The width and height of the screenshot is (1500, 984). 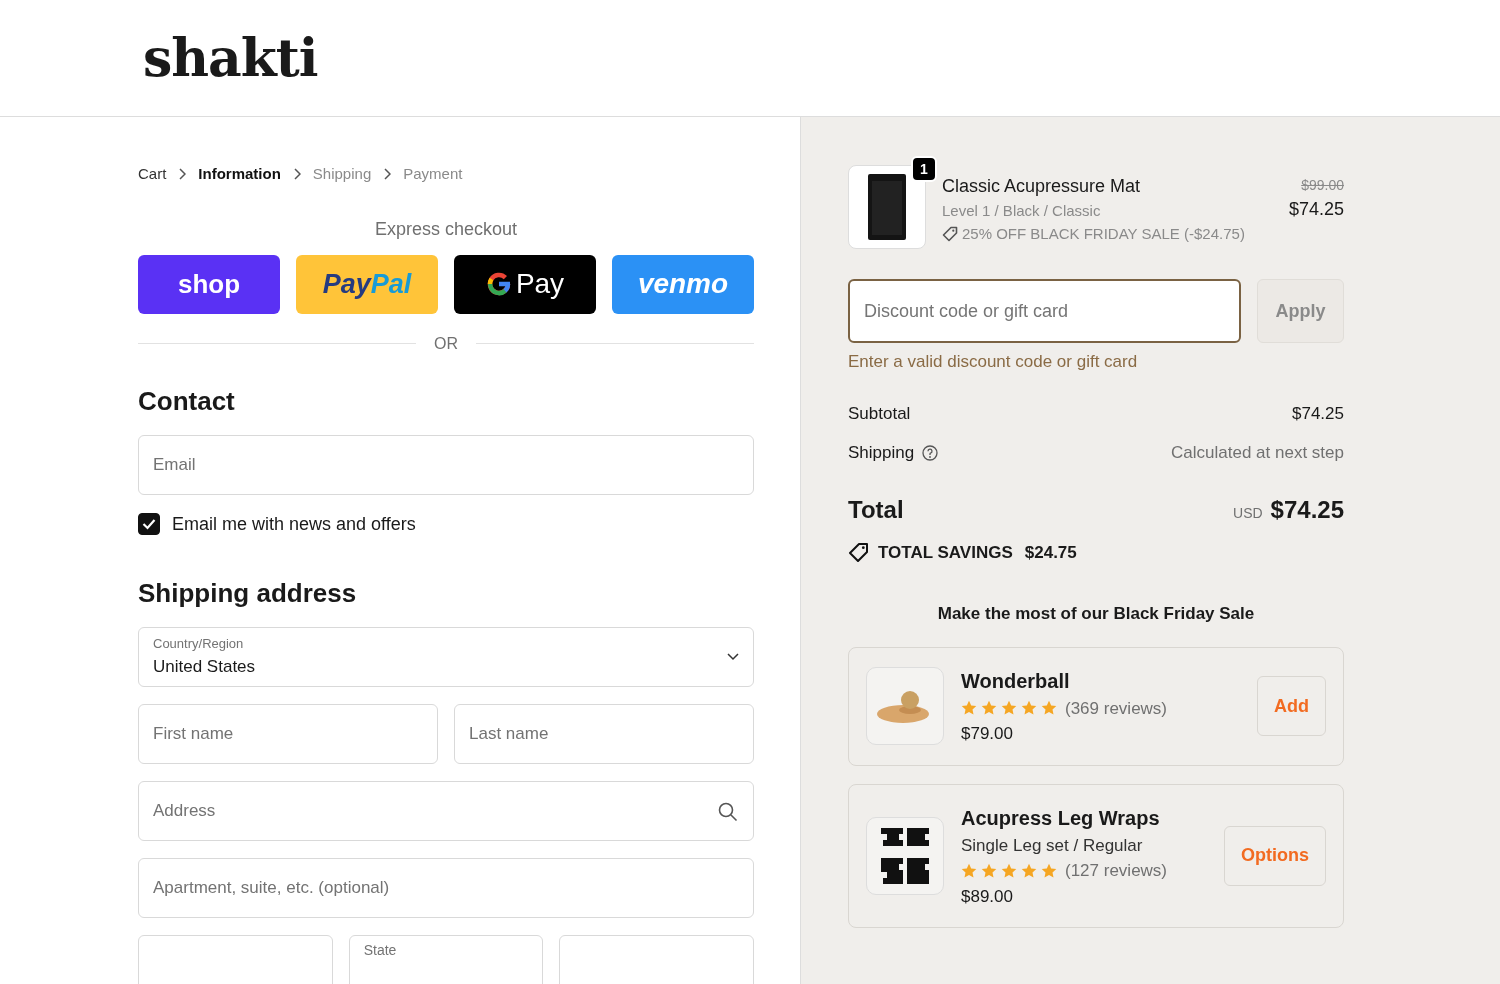 What do you see at coordinates (728, 811) in the screenshot?
I see `search-icon` at bounding box center [728, 811].